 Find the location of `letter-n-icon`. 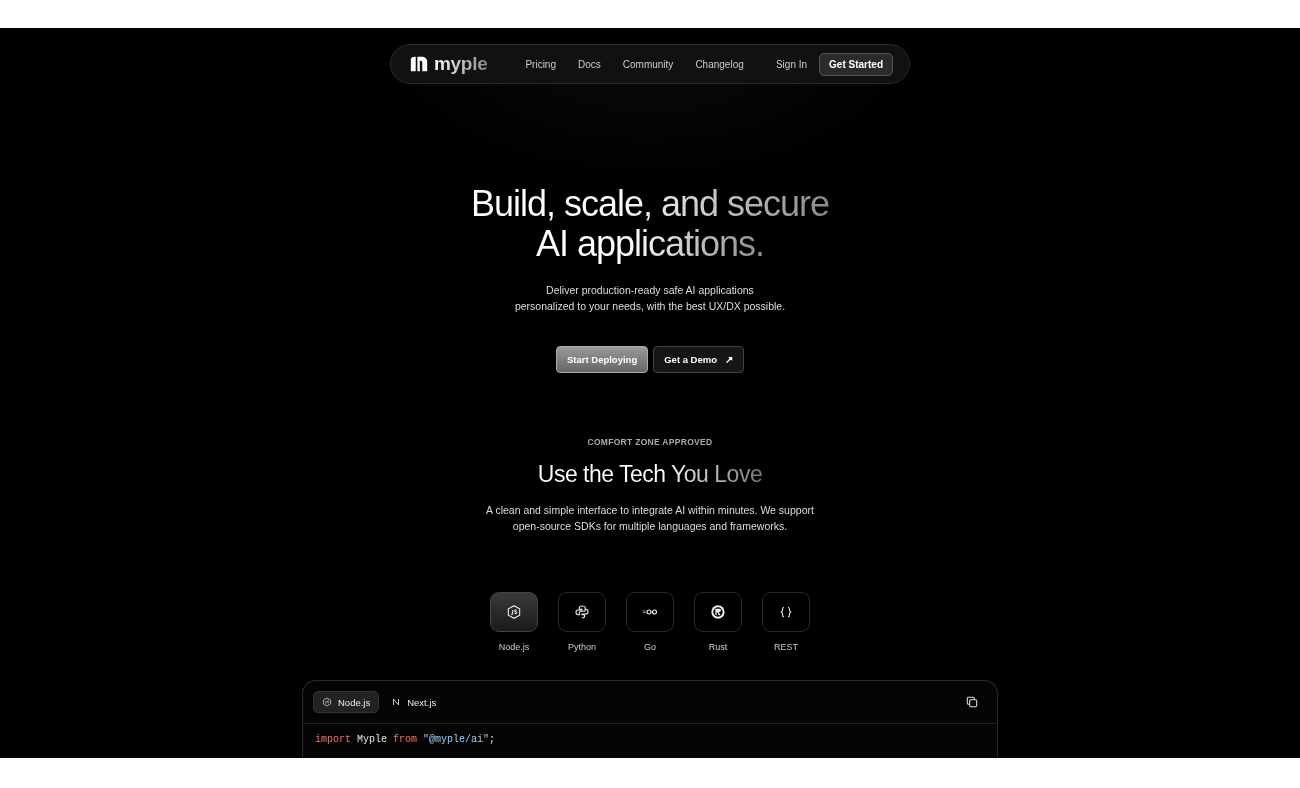

letter-n-icon is located at coordinates (396, 702).